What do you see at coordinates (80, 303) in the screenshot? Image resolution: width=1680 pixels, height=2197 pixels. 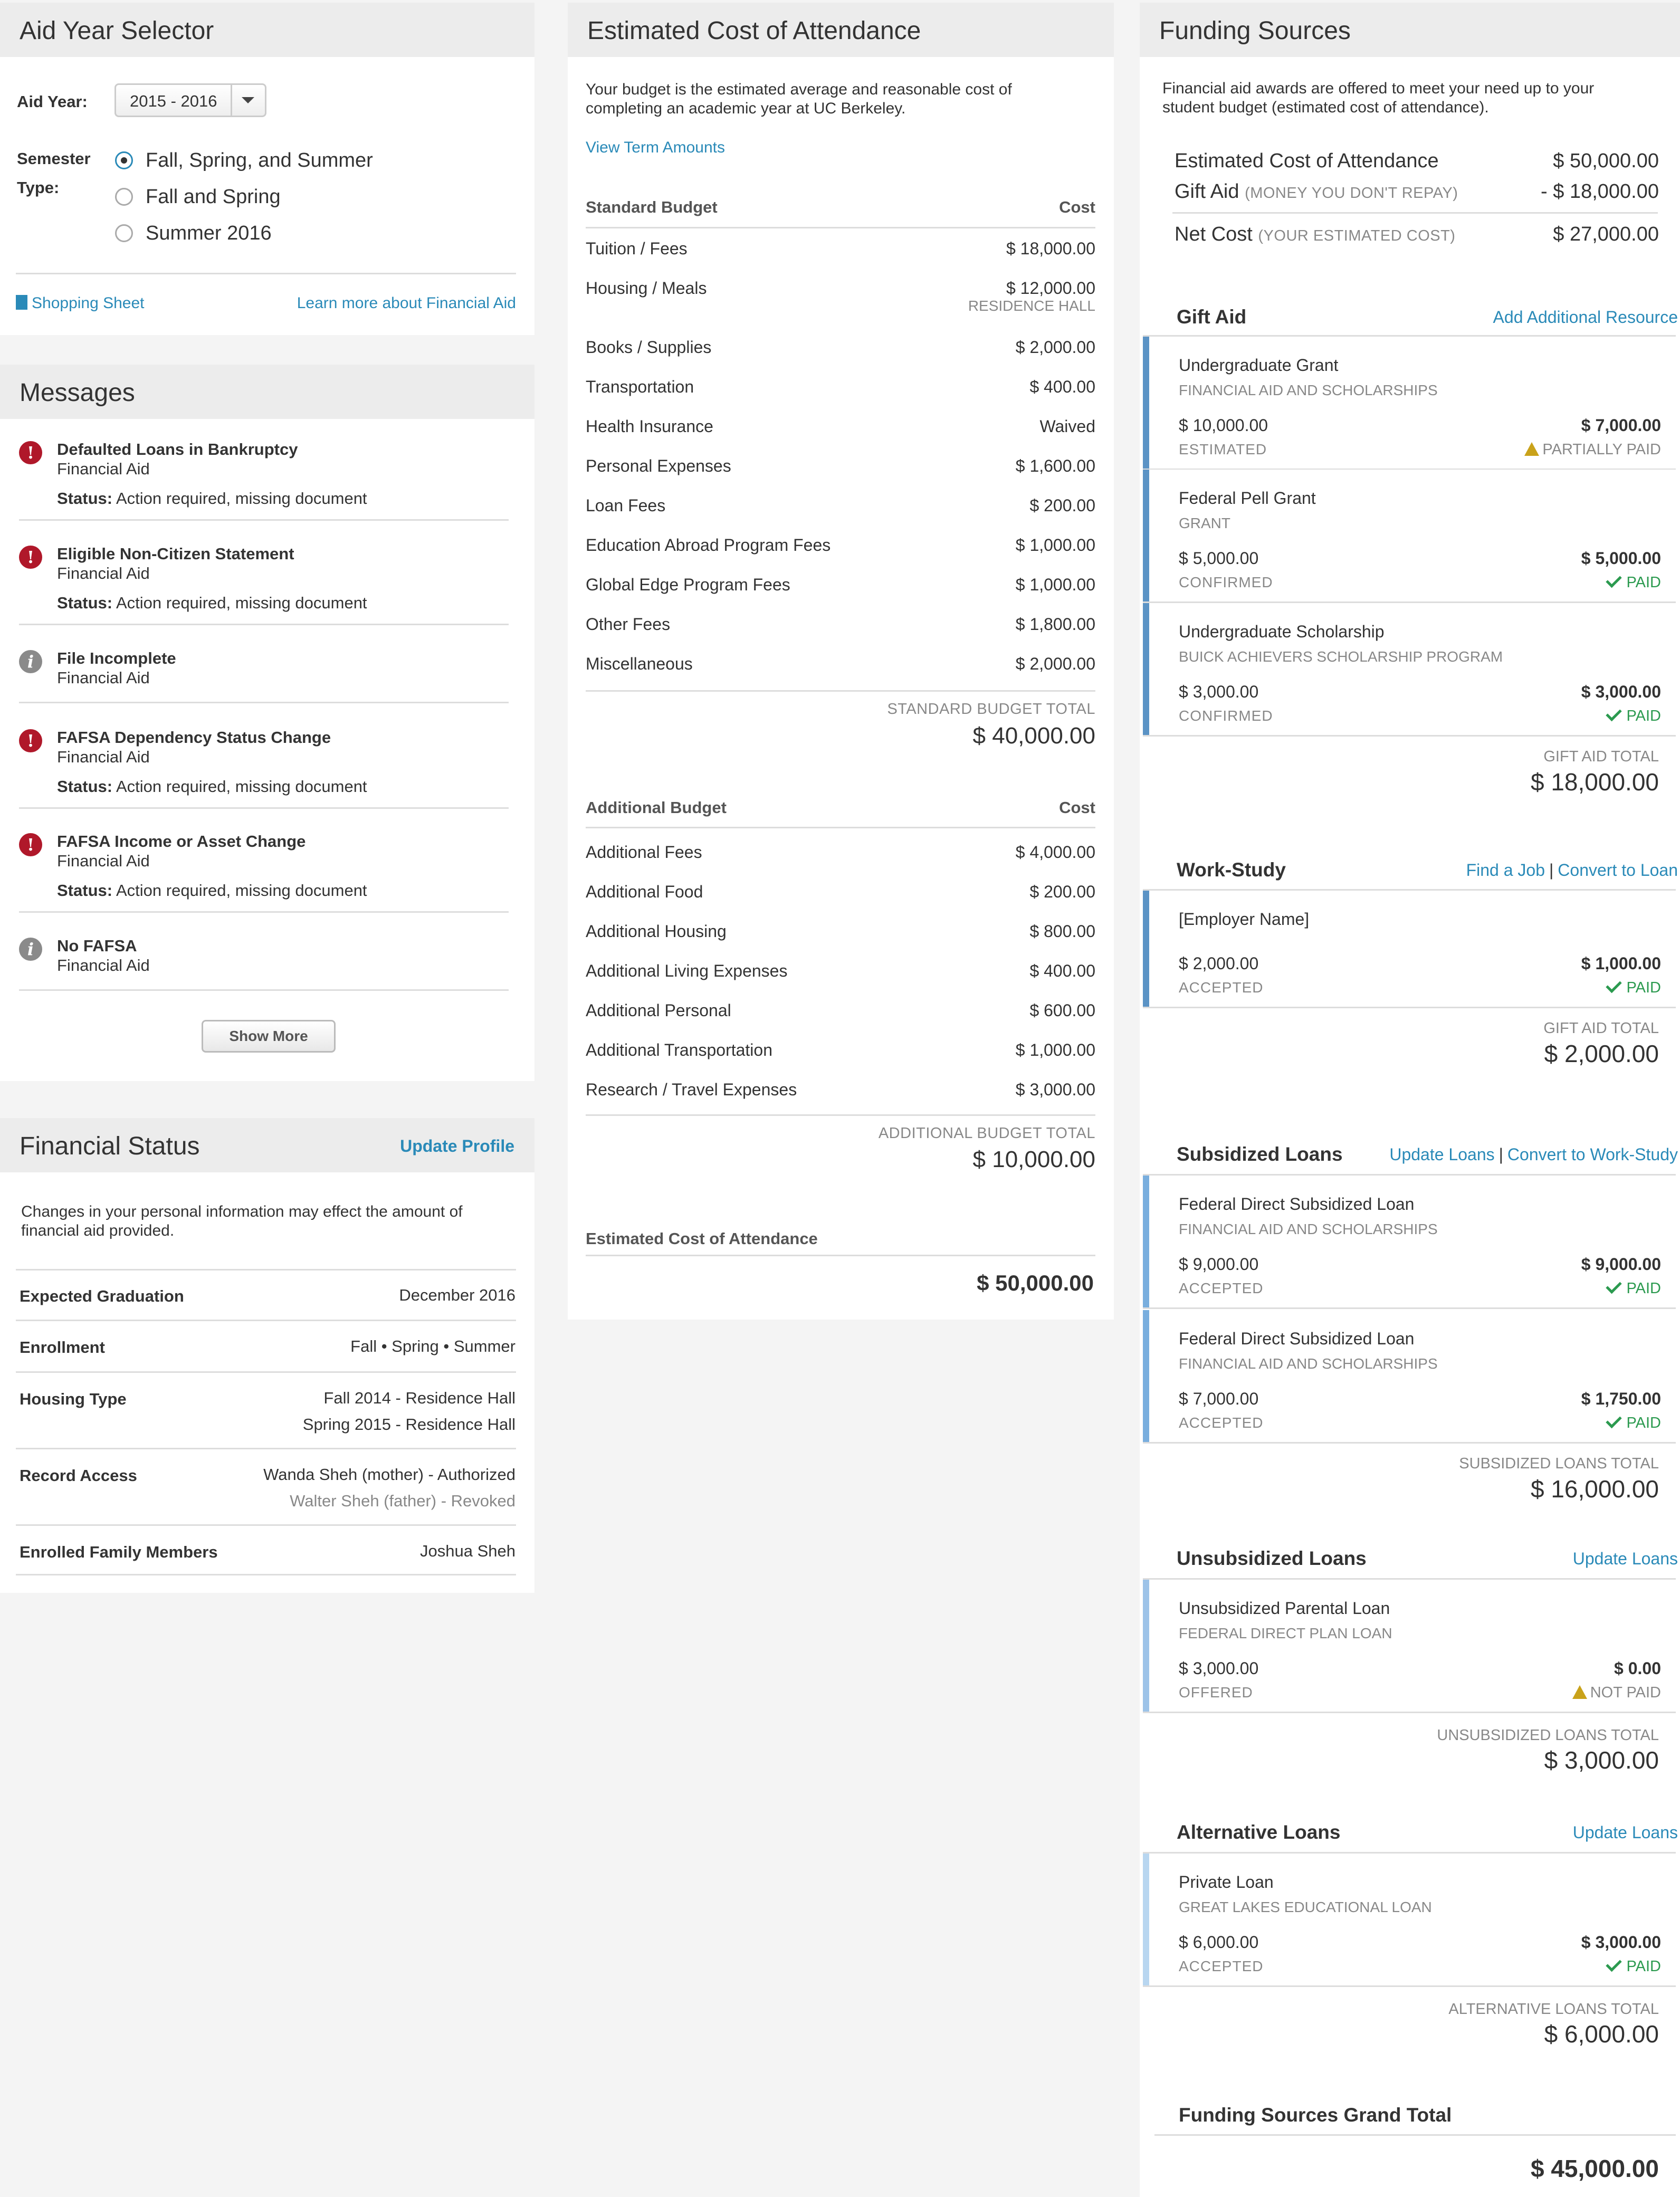 I see `shopping-sheet-link: Shopping Sheet` at bounding box center [80, 303].